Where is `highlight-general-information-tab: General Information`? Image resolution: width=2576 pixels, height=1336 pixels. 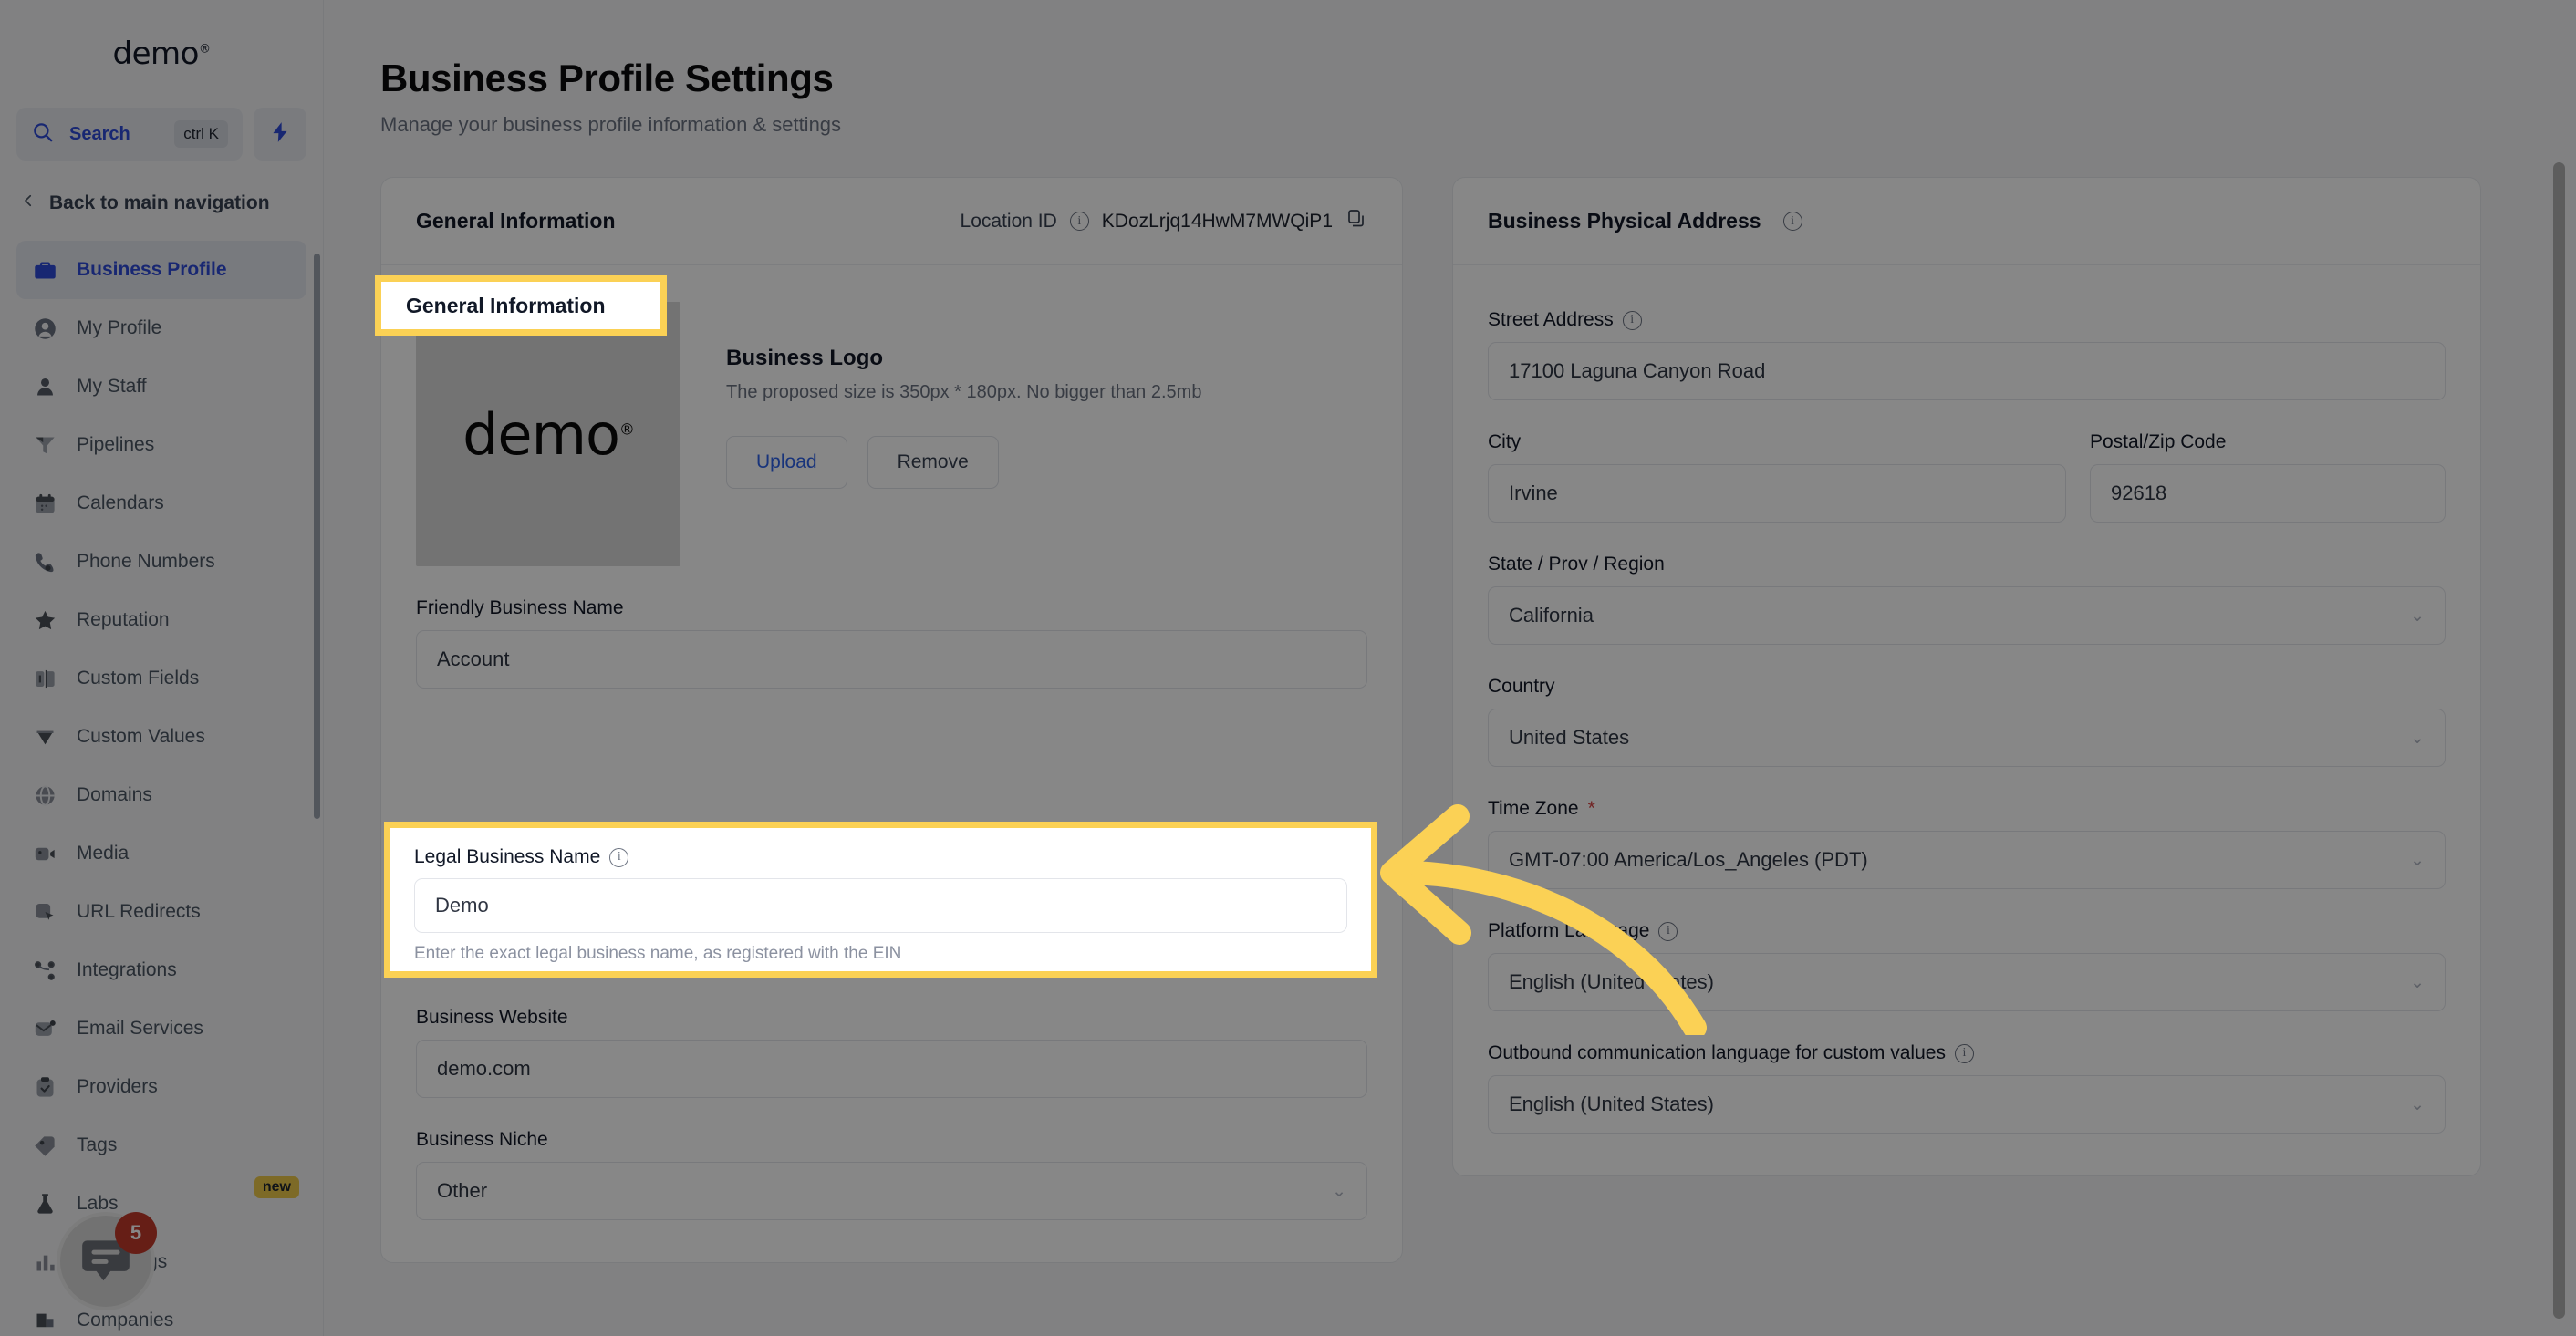 highlight-general-information-tab: General Information is located at coordinates (521, 305).